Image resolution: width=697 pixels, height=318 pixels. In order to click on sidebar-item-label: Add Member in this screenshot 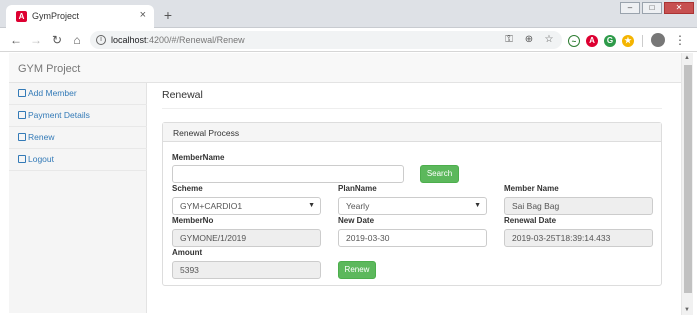, I will do `click(52, 93)`.